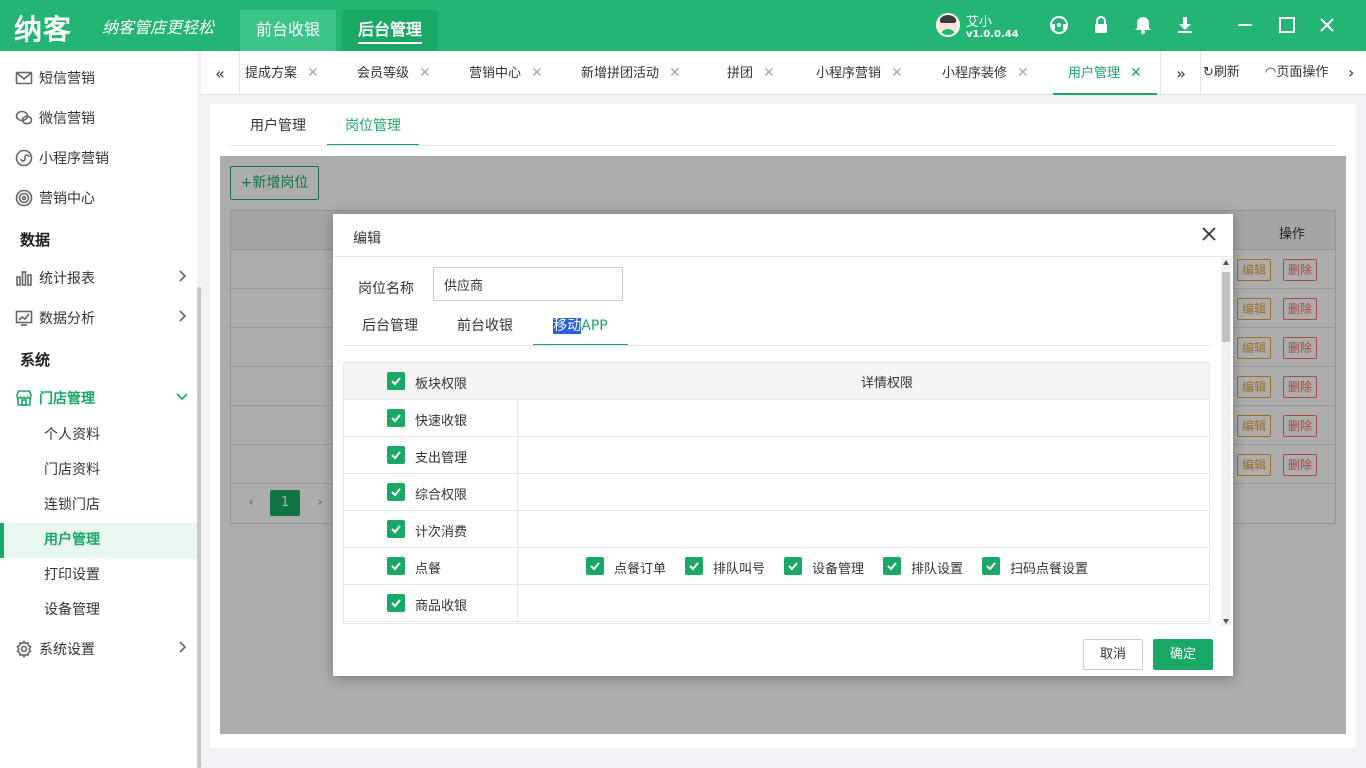  Describe the element at coordinates (849, 73) in the screenshot. I see `tab-label: 小程序营销` at that location.